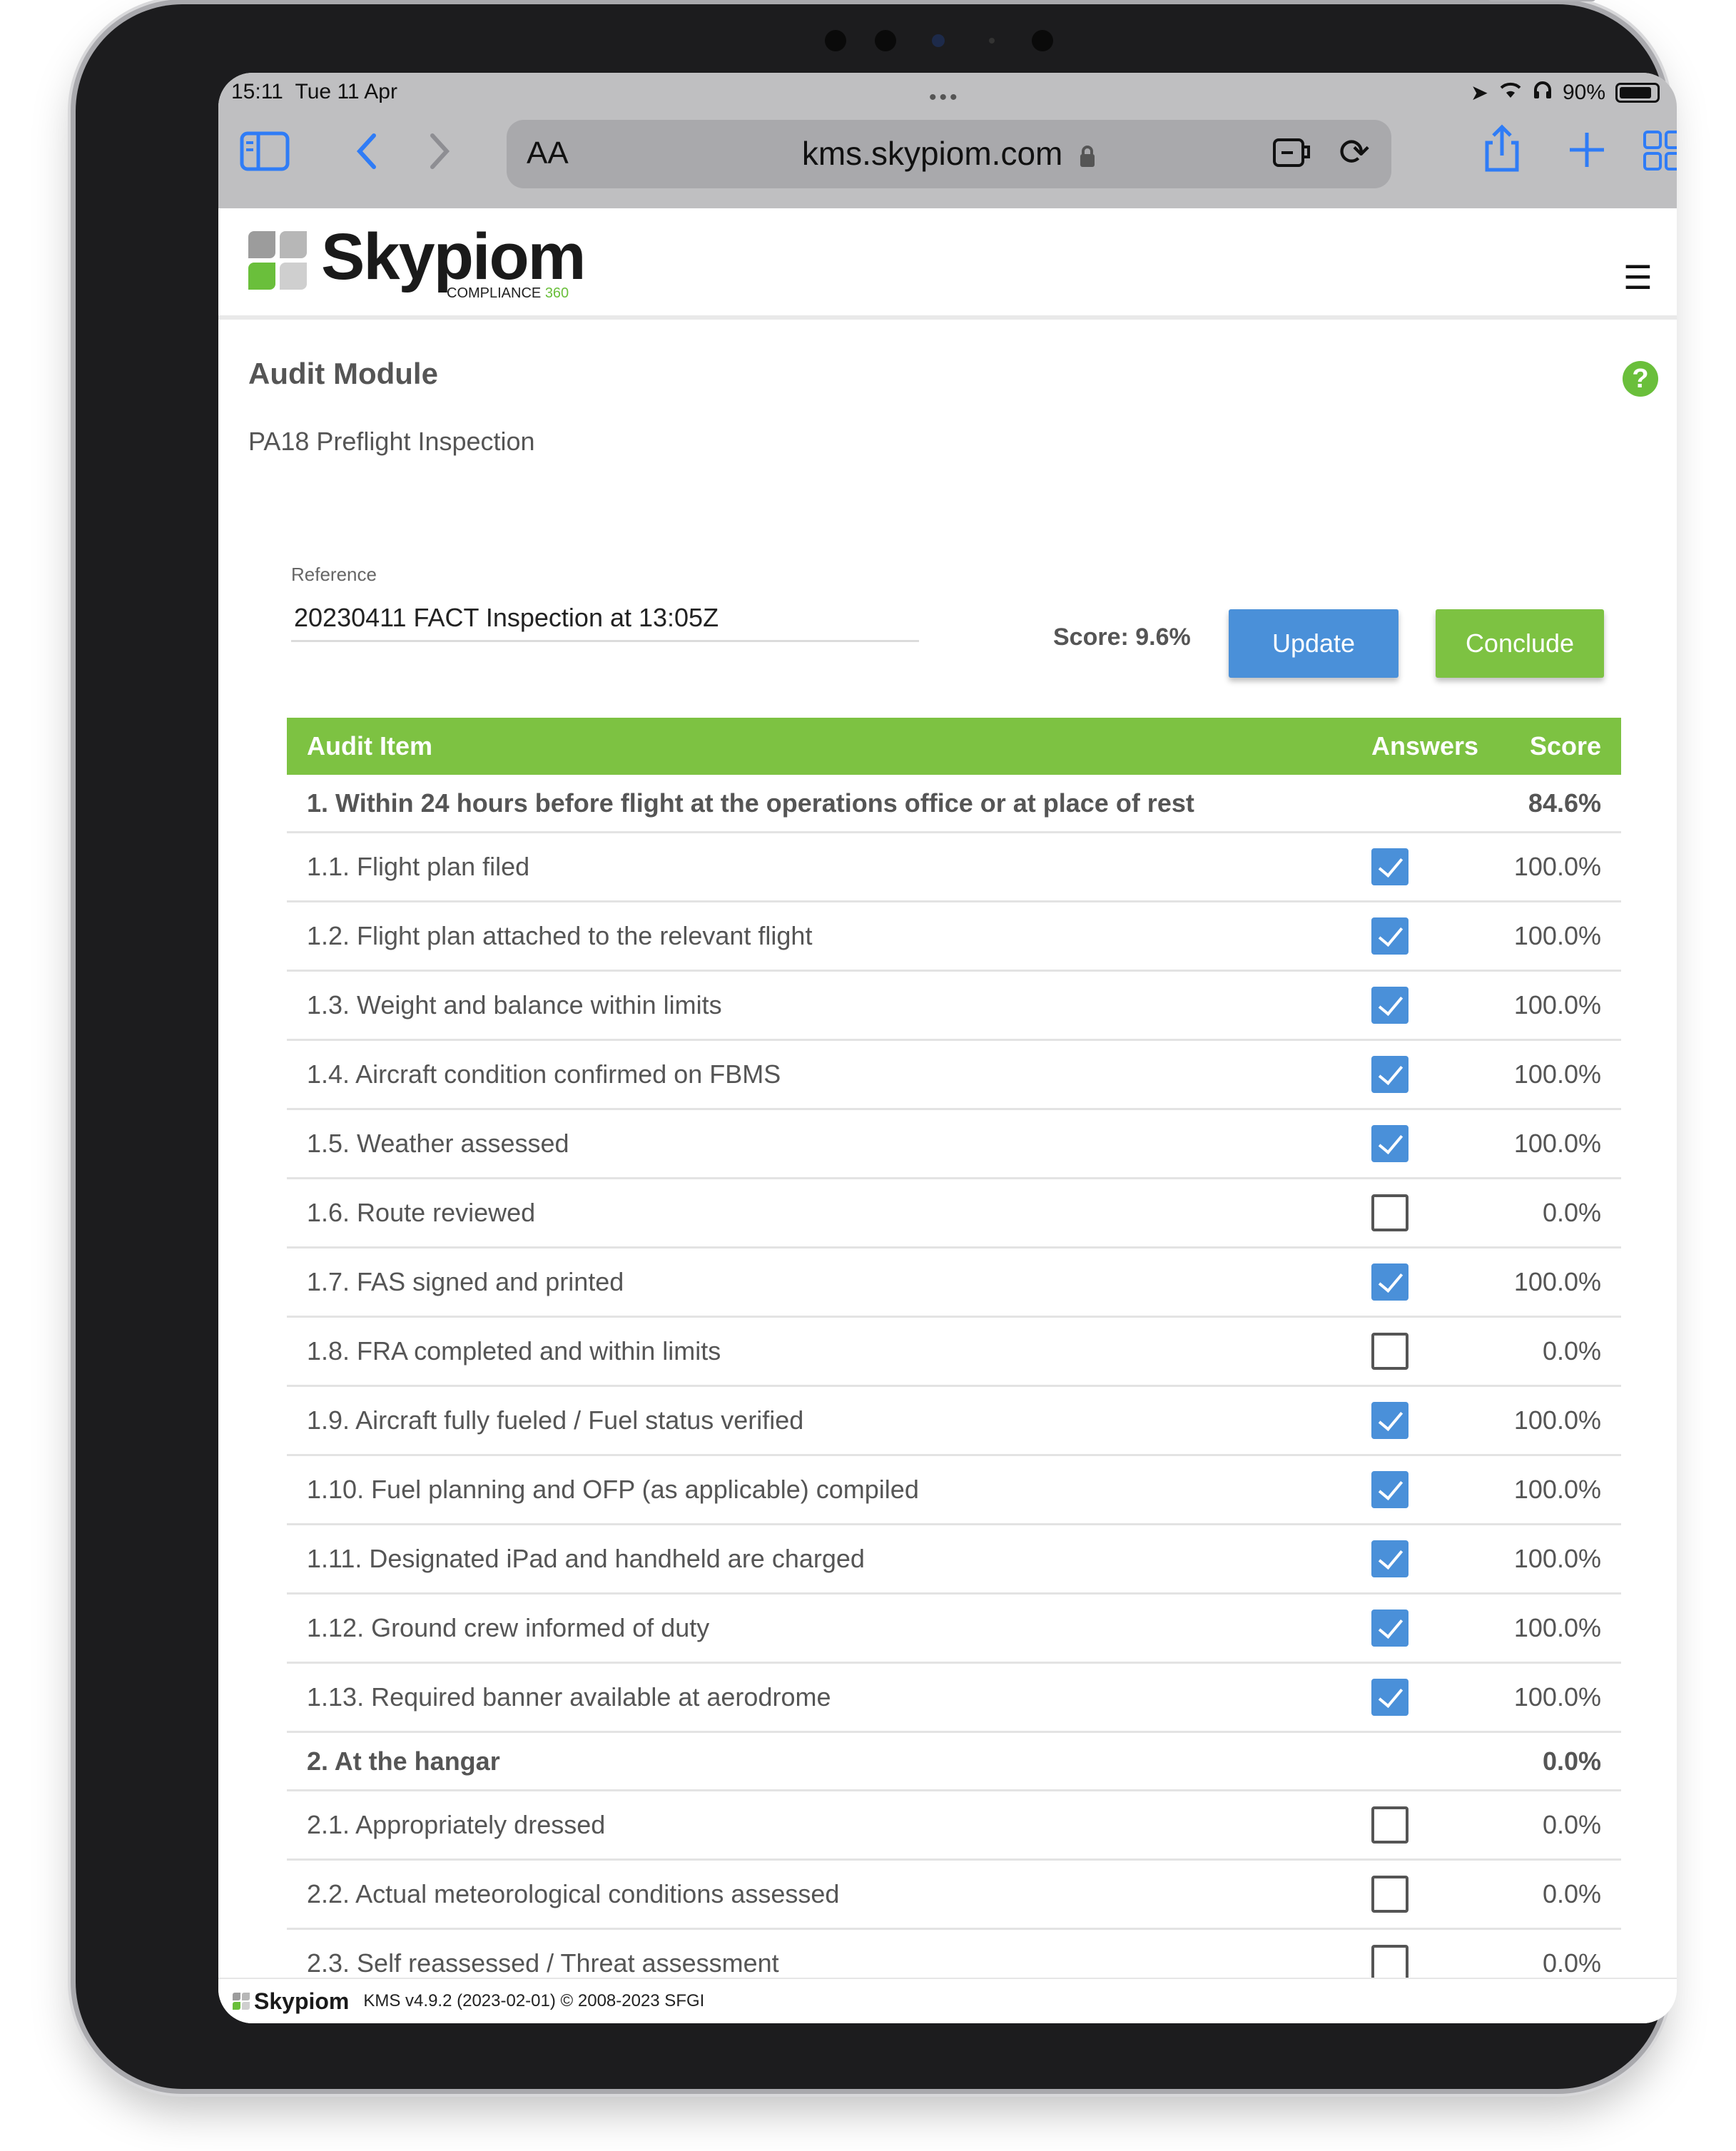  I want to click on header-answers: Answers, so click(1425, 746).